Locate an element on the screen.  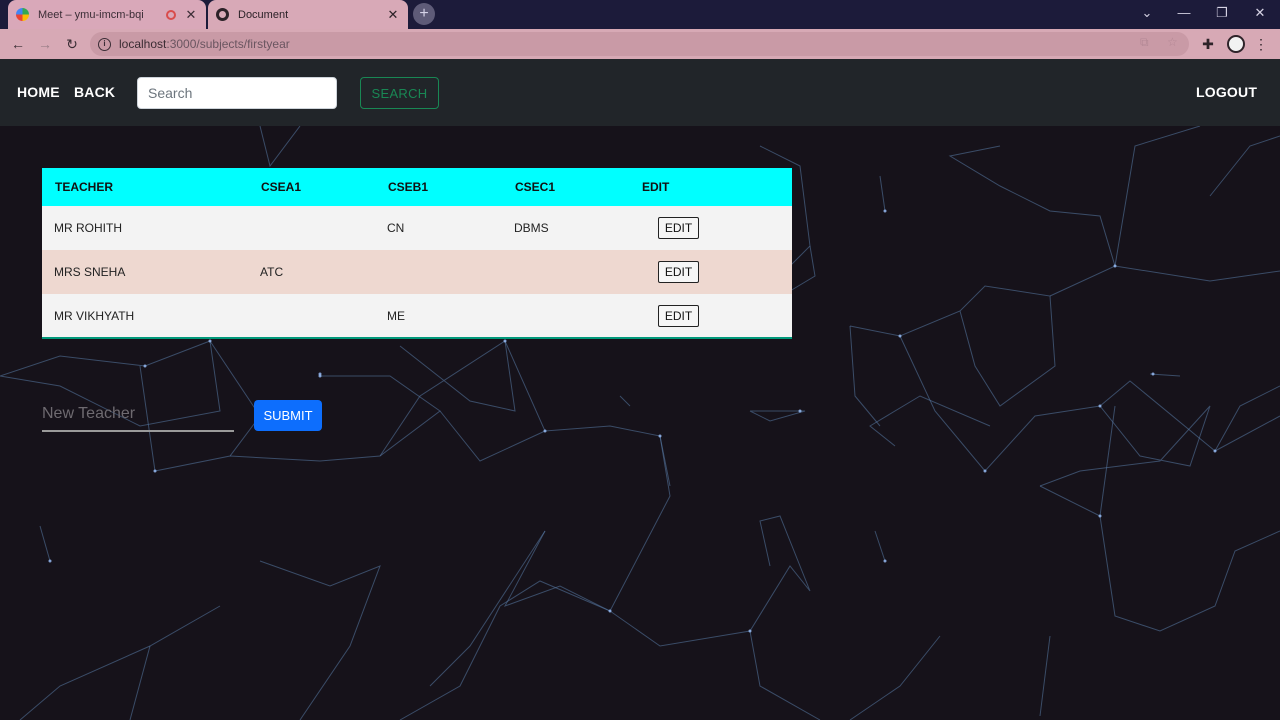
logout-link: LOGOUT is located at coordinates (1226, 92).